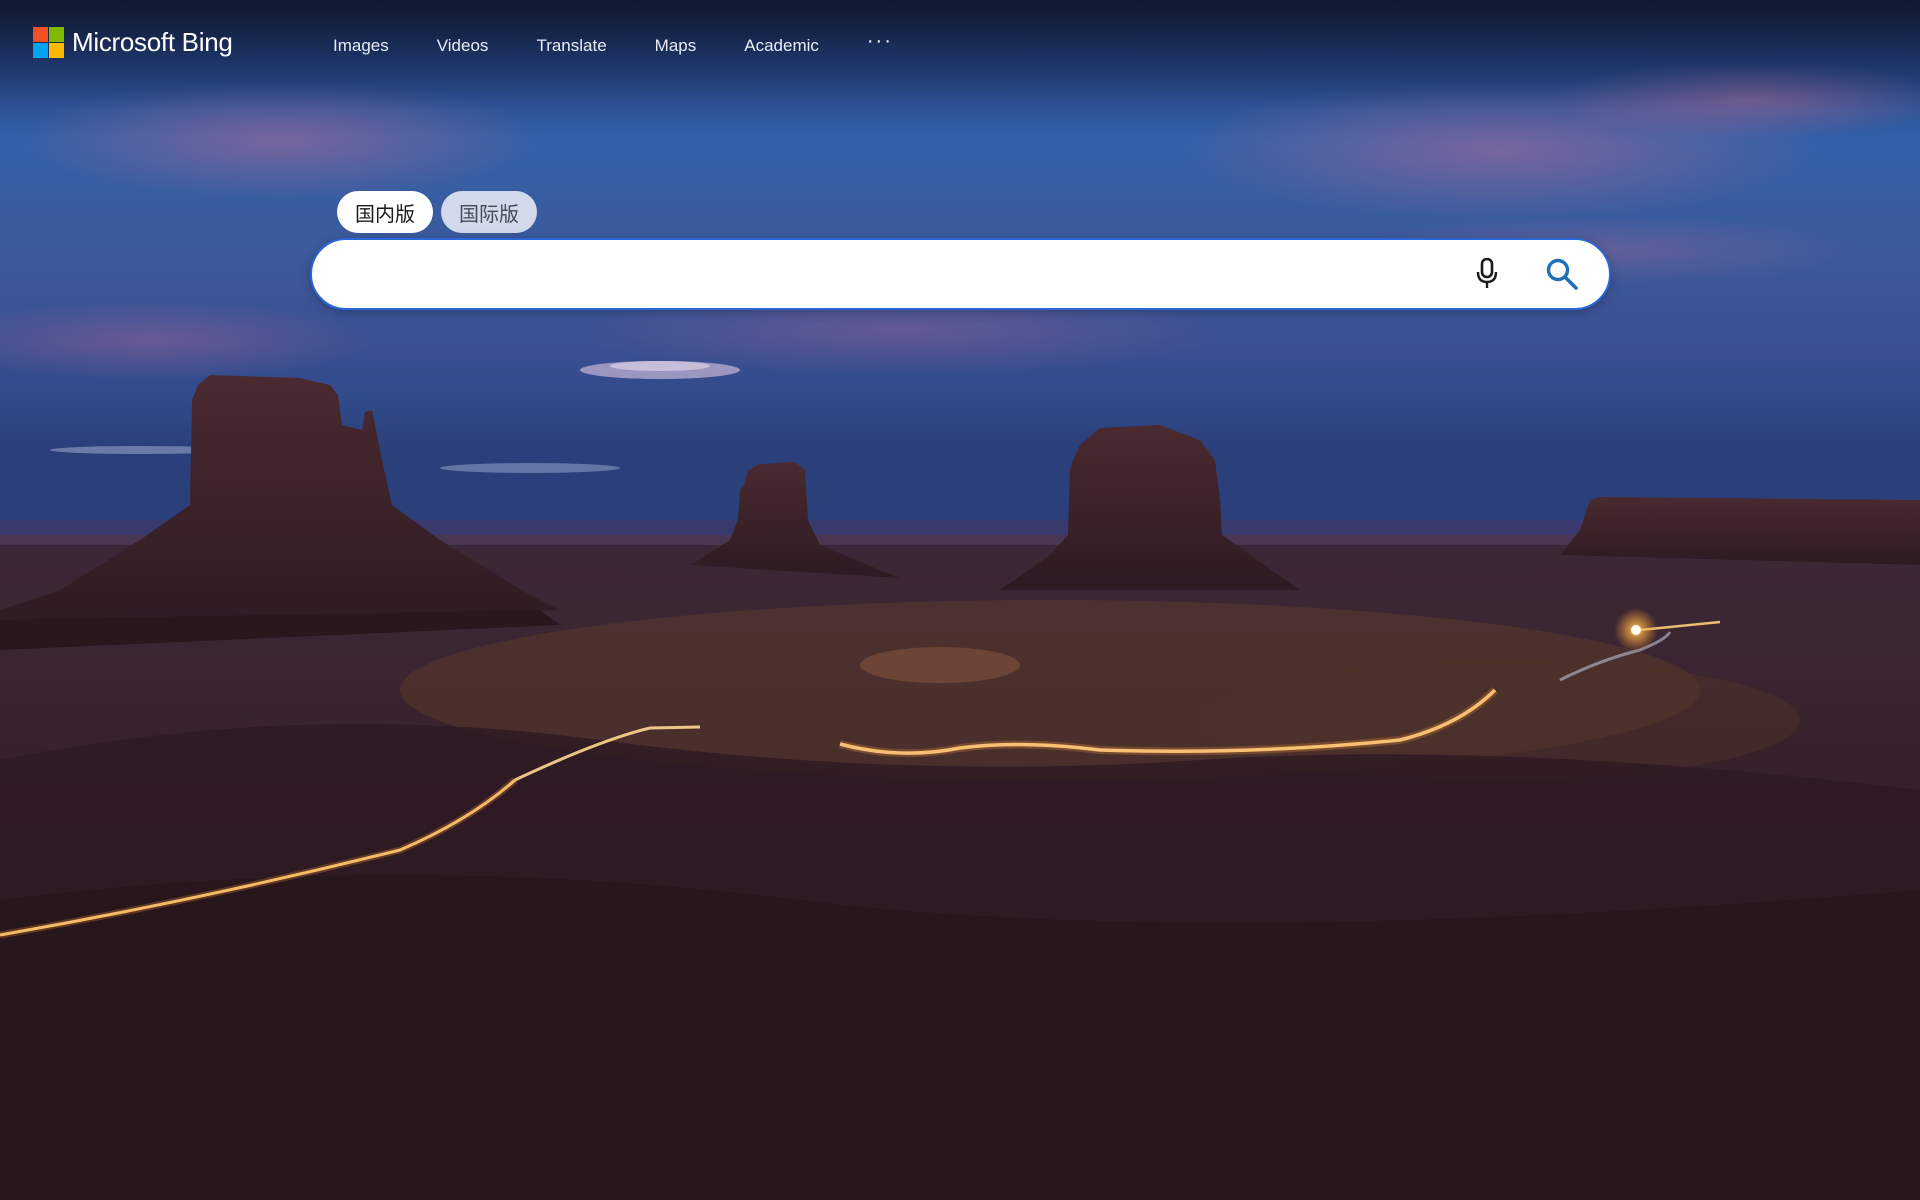  What do you see at coordinates (361, 46) in the screenshot?
I see `nav-images: Images` at bounding box center [361, 46].